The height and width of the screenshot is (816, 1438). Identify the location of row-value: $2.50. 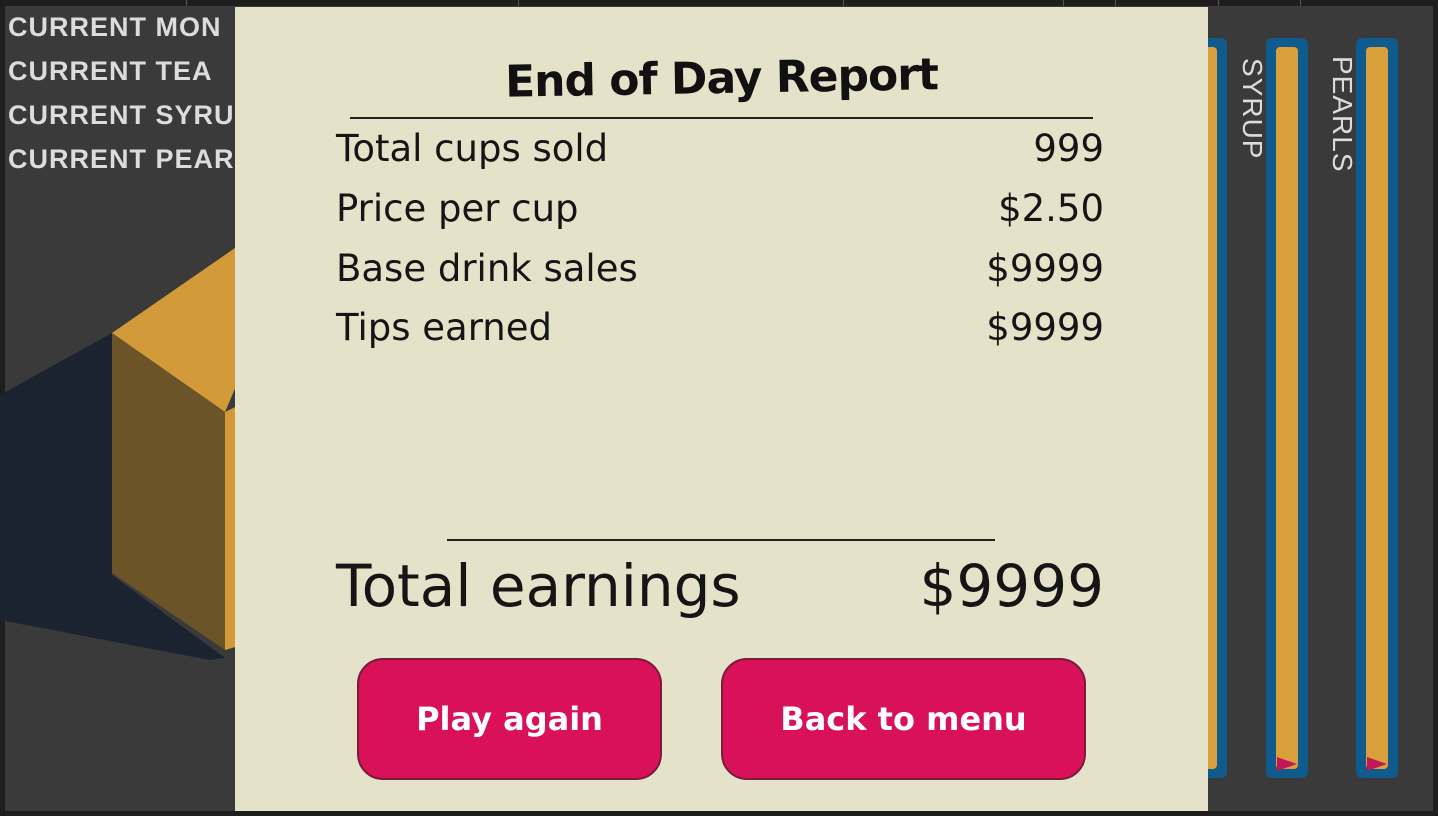
(1051, 208).